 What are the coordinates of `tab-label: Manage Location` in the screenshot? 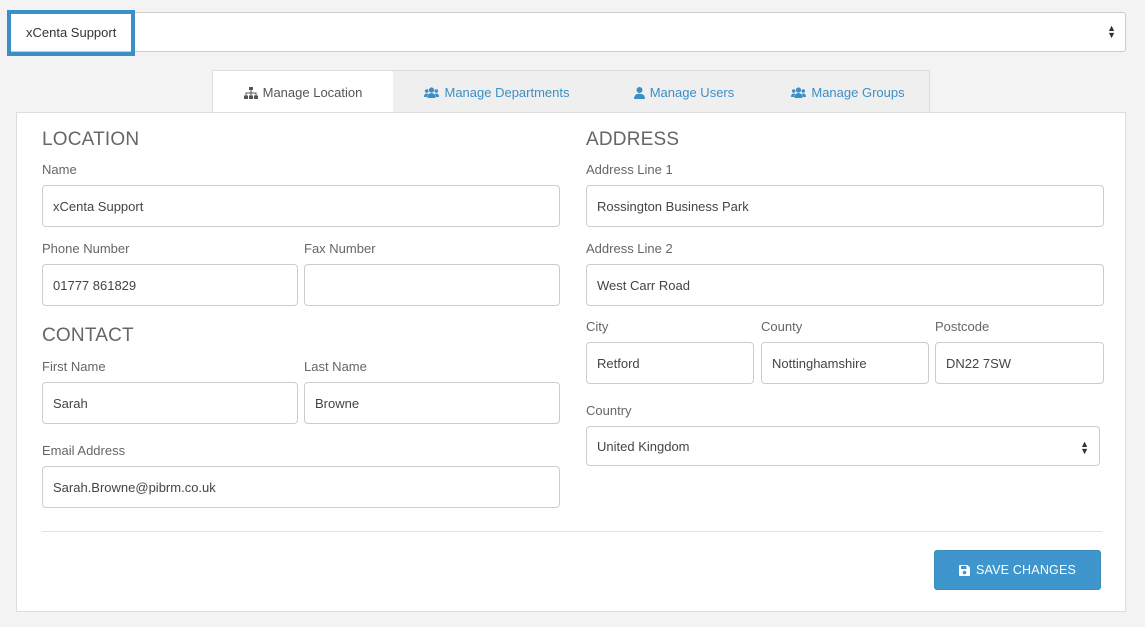 It's located at (312, 92).